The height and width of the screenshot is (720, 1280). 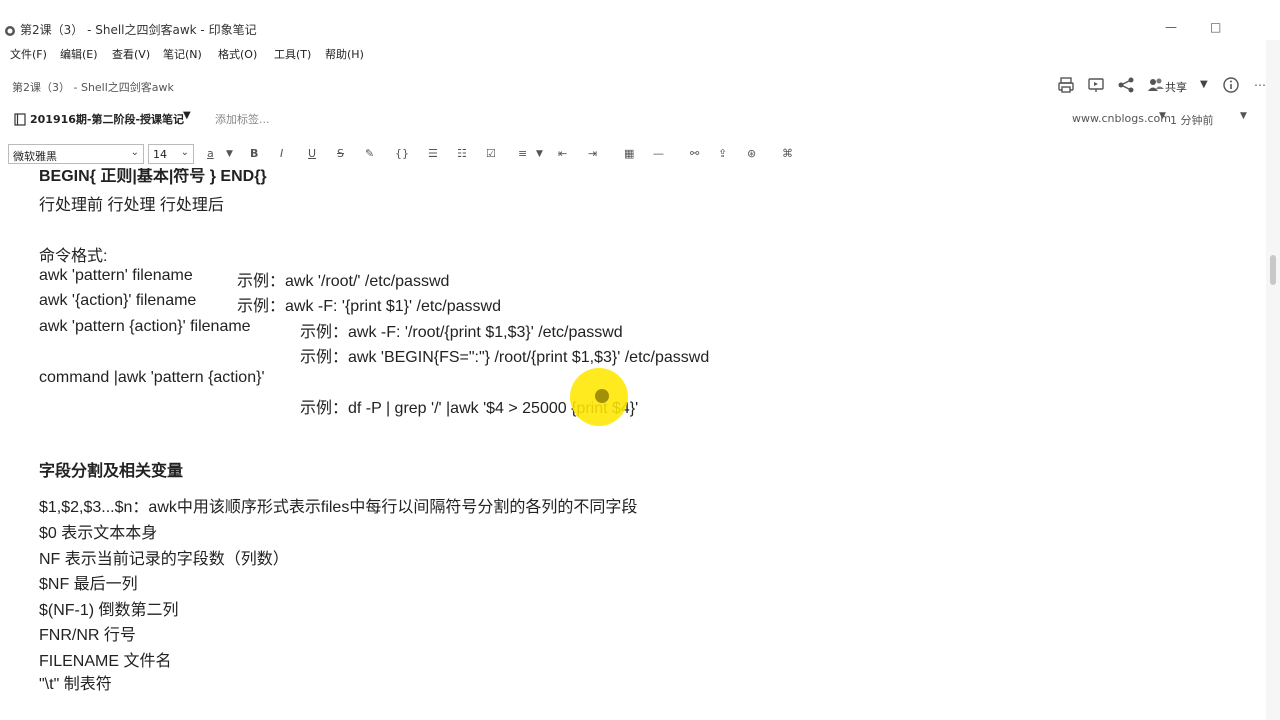 I want to click on example-line: 示例：awk -F: '{print $1}' /etc/passwd, so click(x=369, y=306).